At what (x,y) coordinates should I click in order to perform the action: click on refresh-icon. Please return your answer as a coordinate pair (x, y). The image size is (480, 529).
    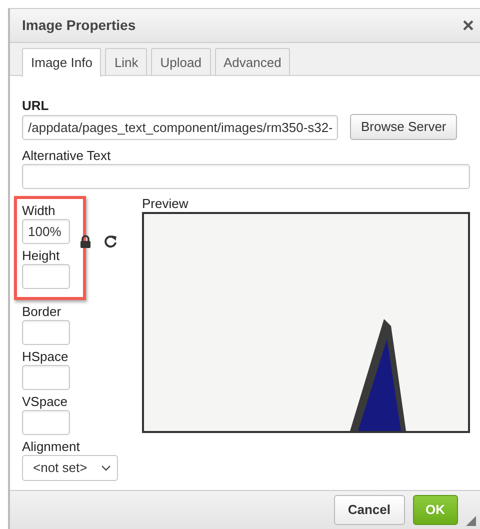
    Looking at the image, I should click on (110, 241).